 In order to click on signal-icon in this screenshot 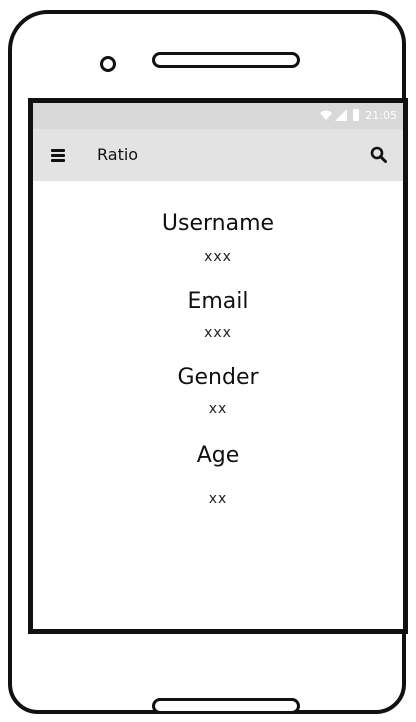, I will do `click(341, 115)`.